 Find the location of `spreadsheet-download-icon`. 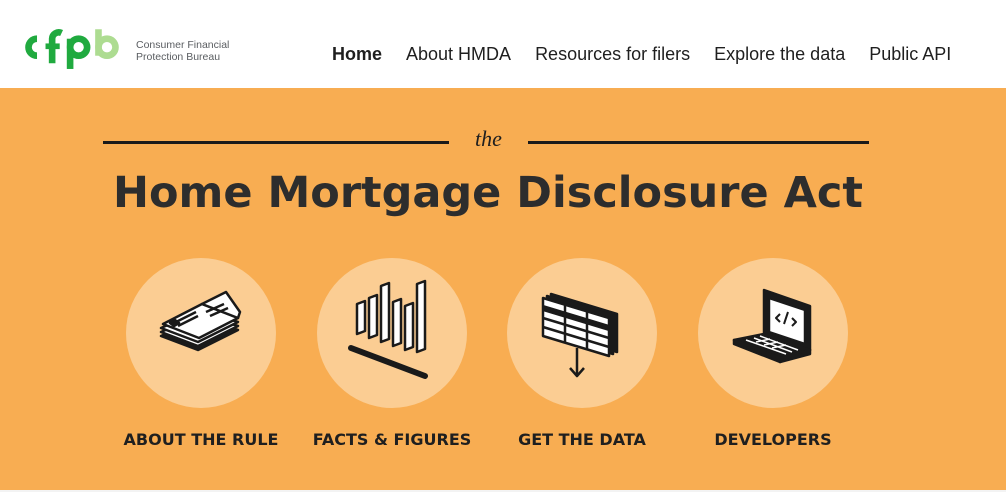

spreadsheet-download-icon is located at coordinates (580, 335).